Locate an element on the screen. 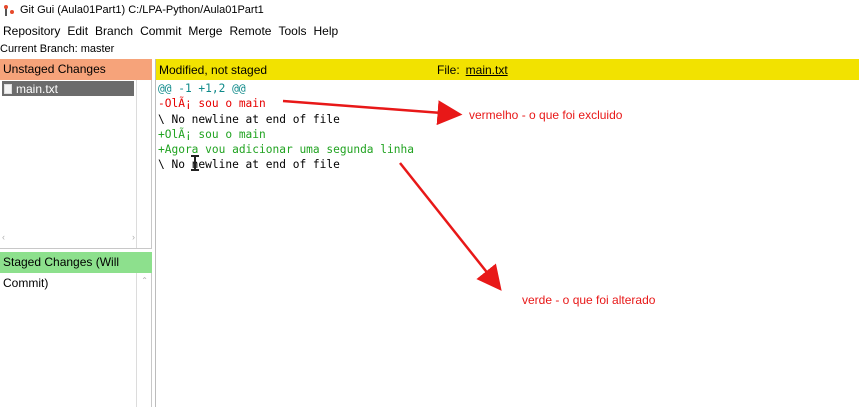 The height and width of the screenshot is (407, 859). git-gui-icon is located at coordinates (9, 10).